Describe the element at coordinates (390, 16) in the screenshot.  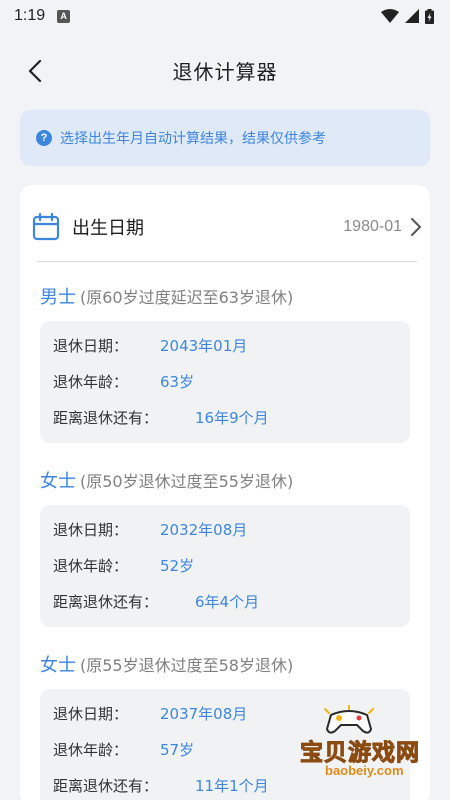
I see `wifi-icon` at that location.